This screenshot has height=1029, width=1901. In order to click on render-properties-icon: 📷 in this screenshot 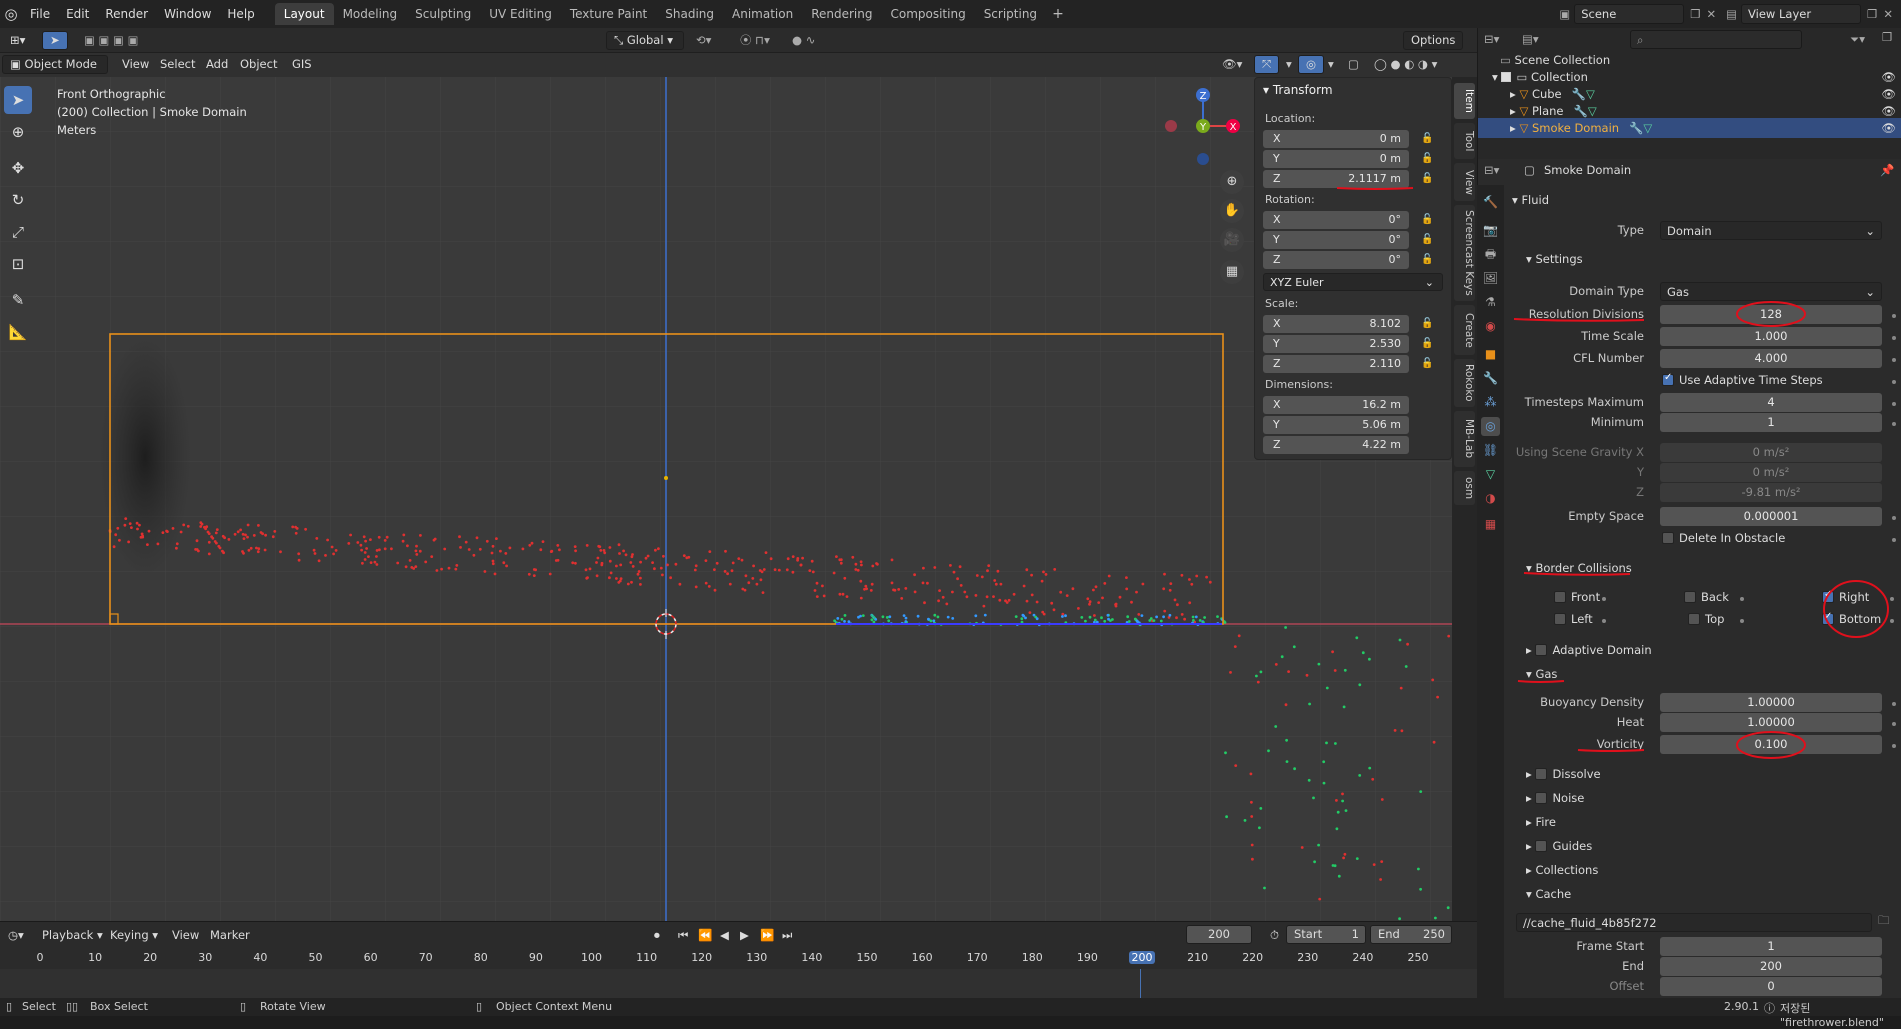, I will do `click(1490, 230)`.